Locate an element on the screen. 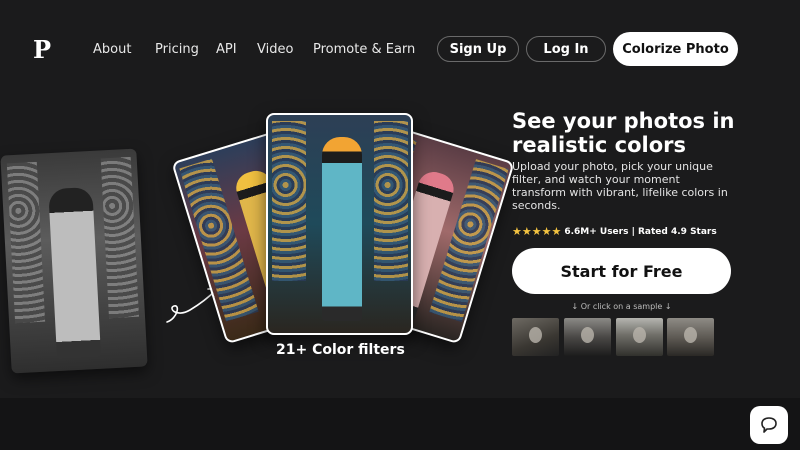 This screenshot has width=800, height=450. footer-band is located at coordinates (400, 424).